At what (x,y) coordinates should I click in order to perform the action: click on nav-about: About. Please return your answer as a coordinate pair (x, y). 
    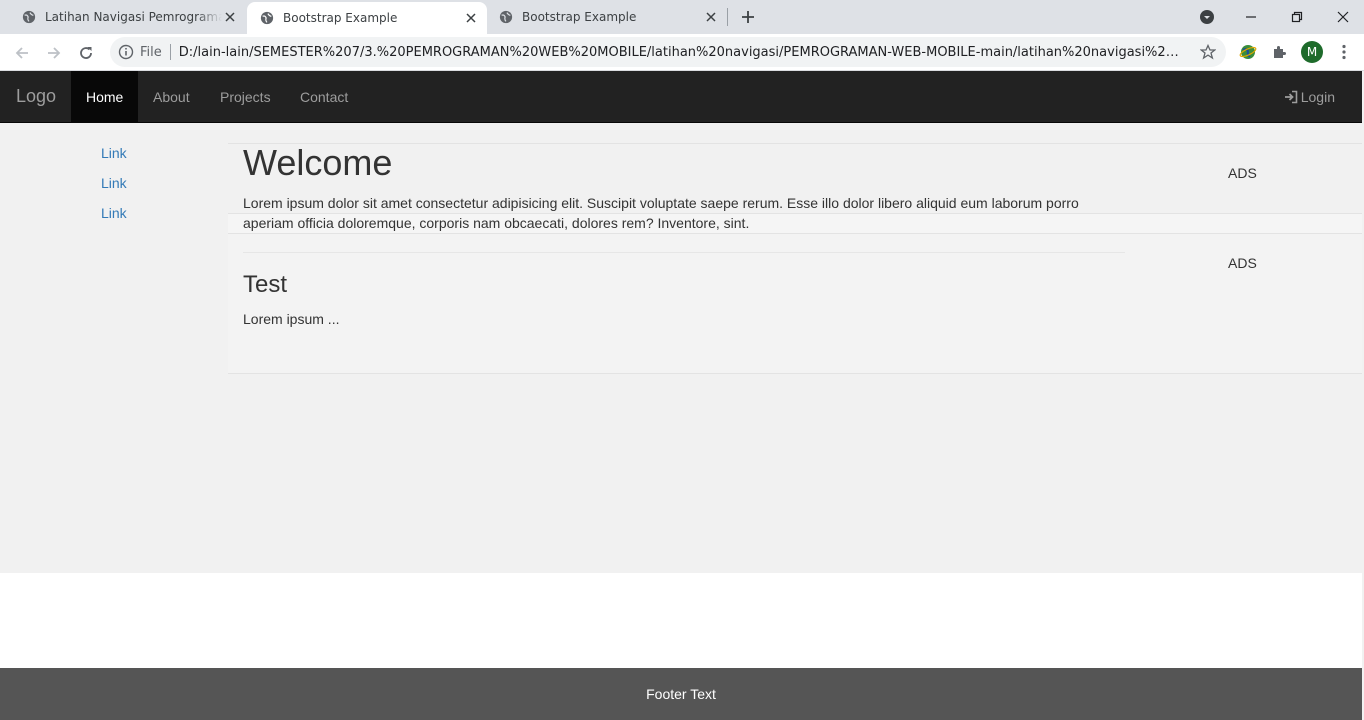
    Looking at the image, I should click on (171, 96).